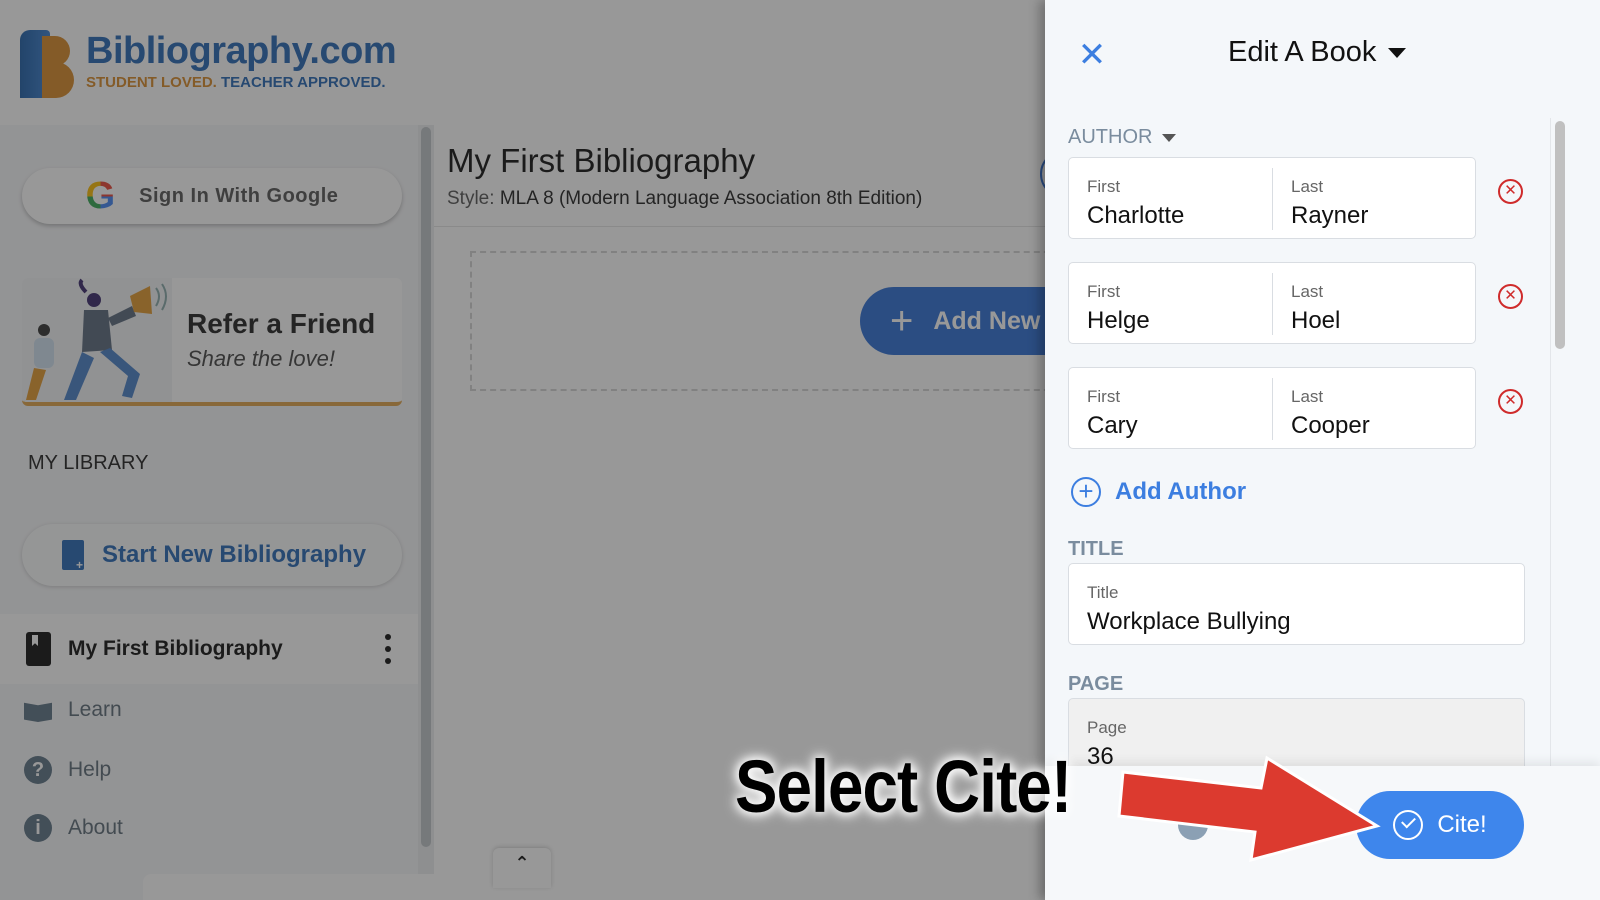 This screenshot has width=1600, height=900. I want to click on panel-scrollbar, so click(1559, 443).